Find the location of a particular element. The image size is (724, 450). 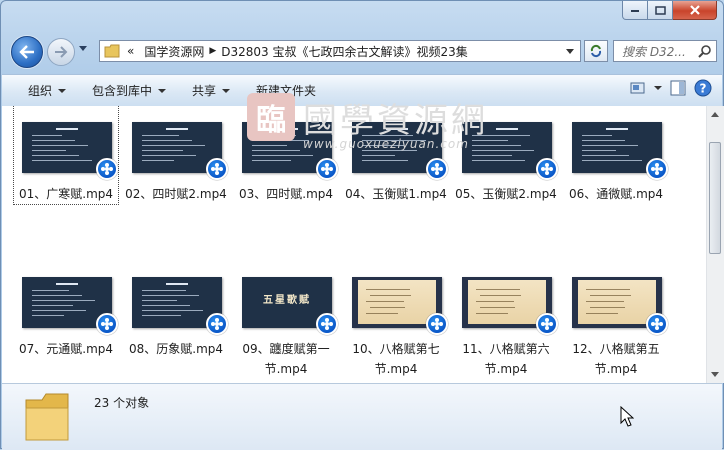

include-in-library-menu: 包含到库中 is located at coordinates (129, 91).